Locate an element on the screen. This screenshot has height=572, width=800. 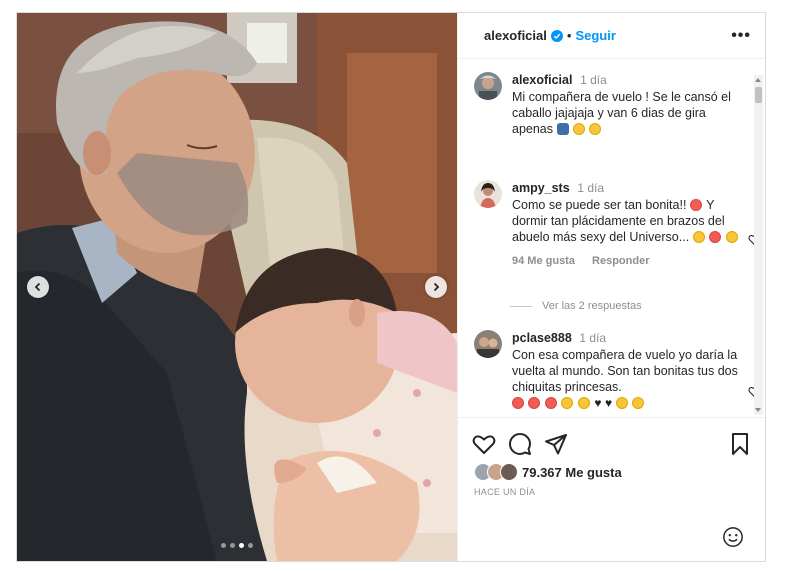
comment-text: Como se puede ser tan bonita!! is located at coordinates (599, 205).